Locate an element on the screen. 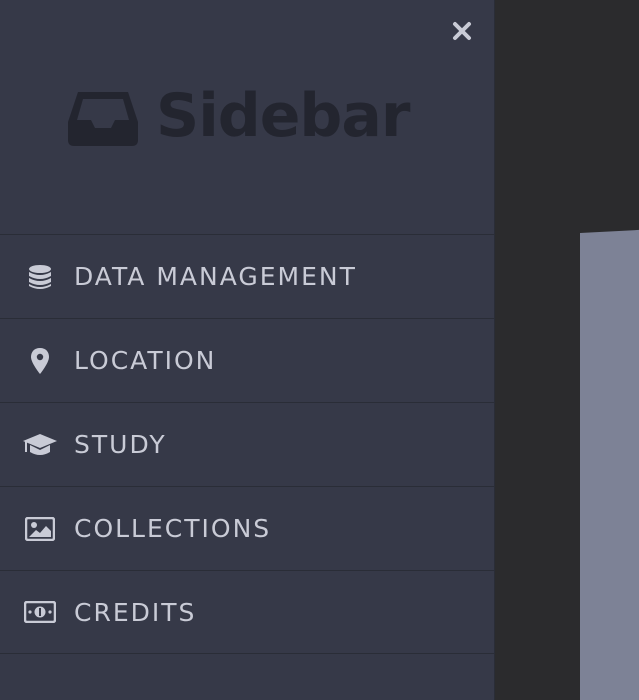  sidebar-item-data-management: DATA MANAGEMENT is located at coordinates (247, 276).